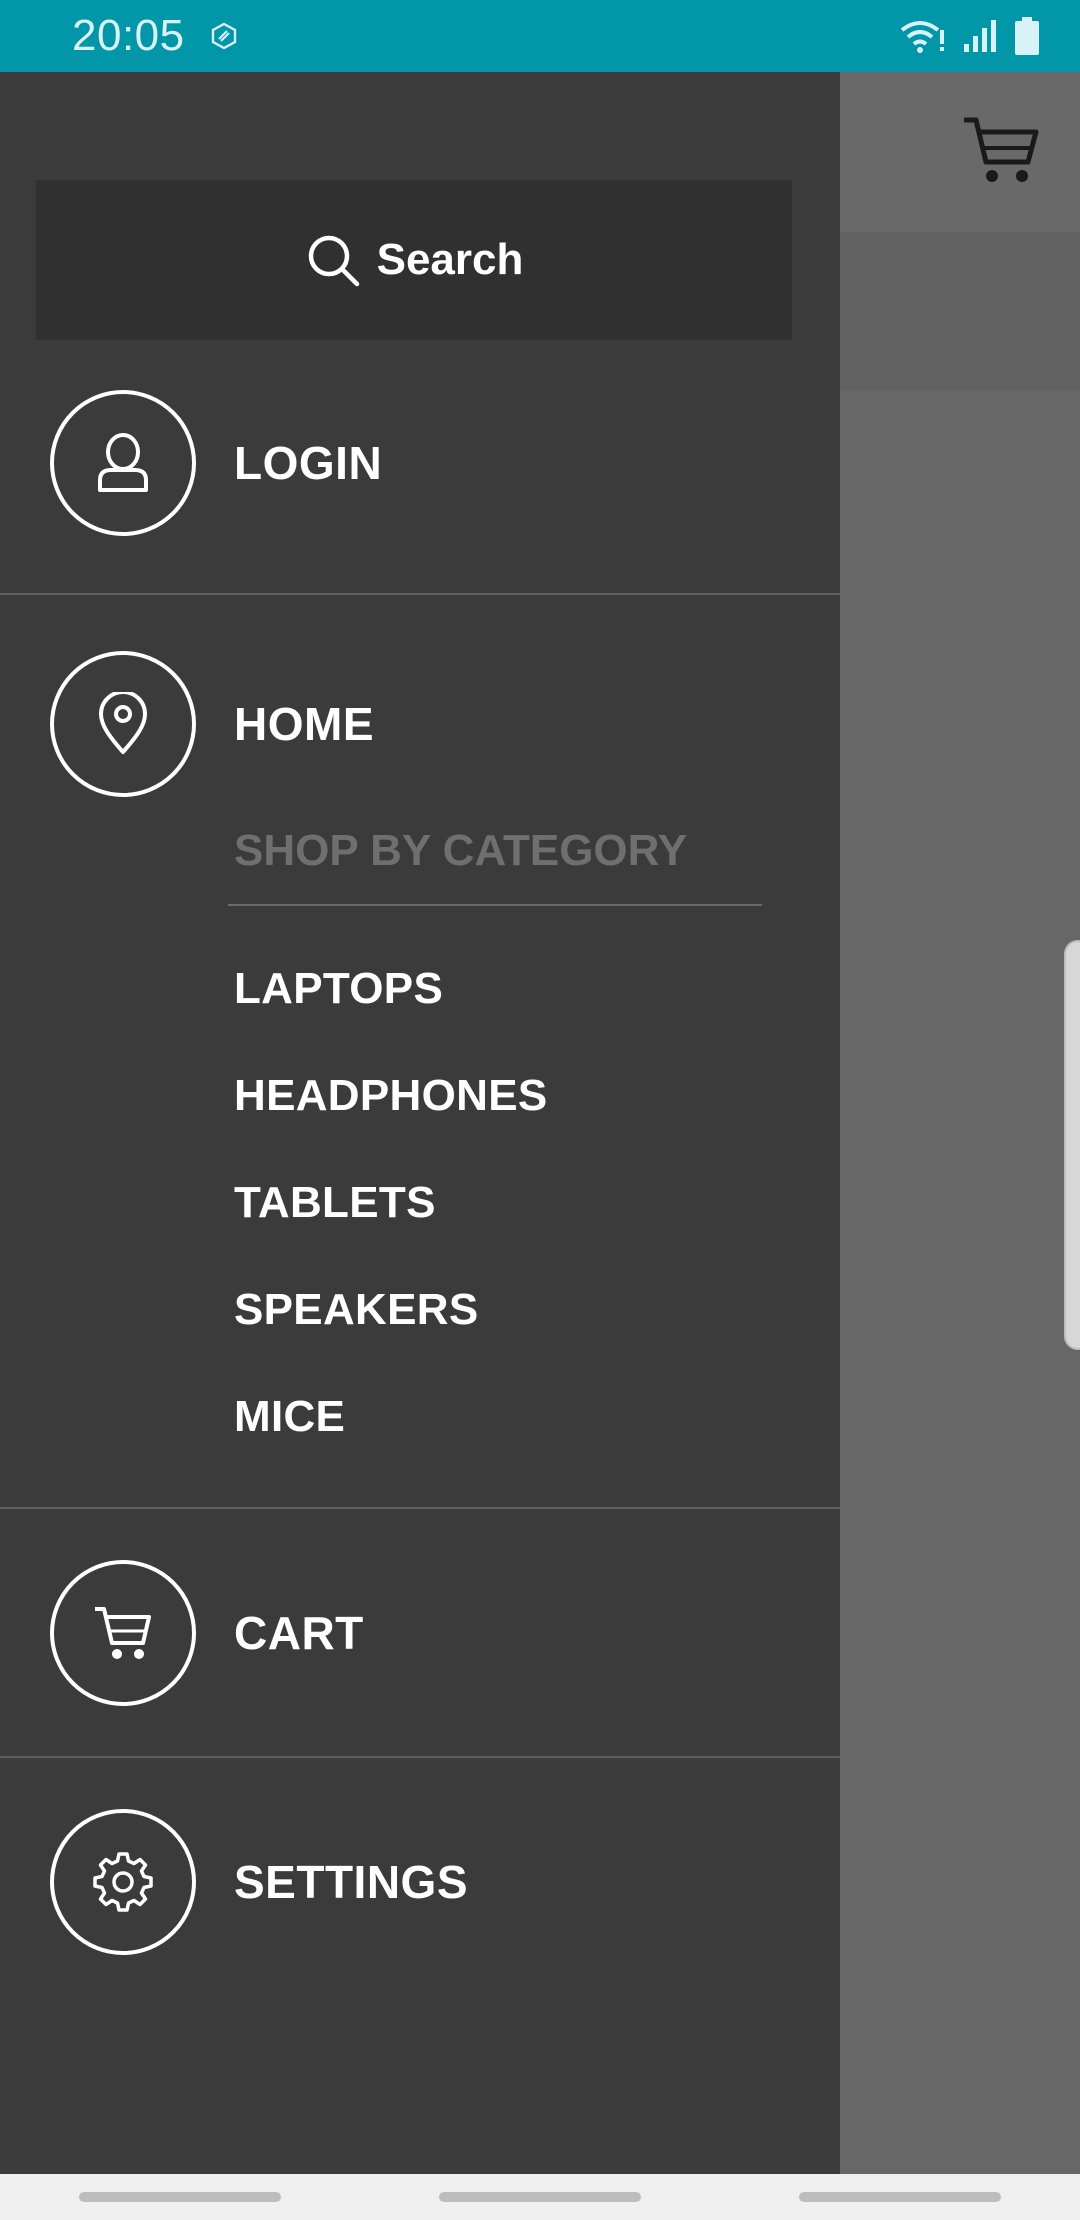 Image resolution: width=1080 pixels, height=2220 pixels. I want to click on cart-icon-circle, so click(123, 1633).